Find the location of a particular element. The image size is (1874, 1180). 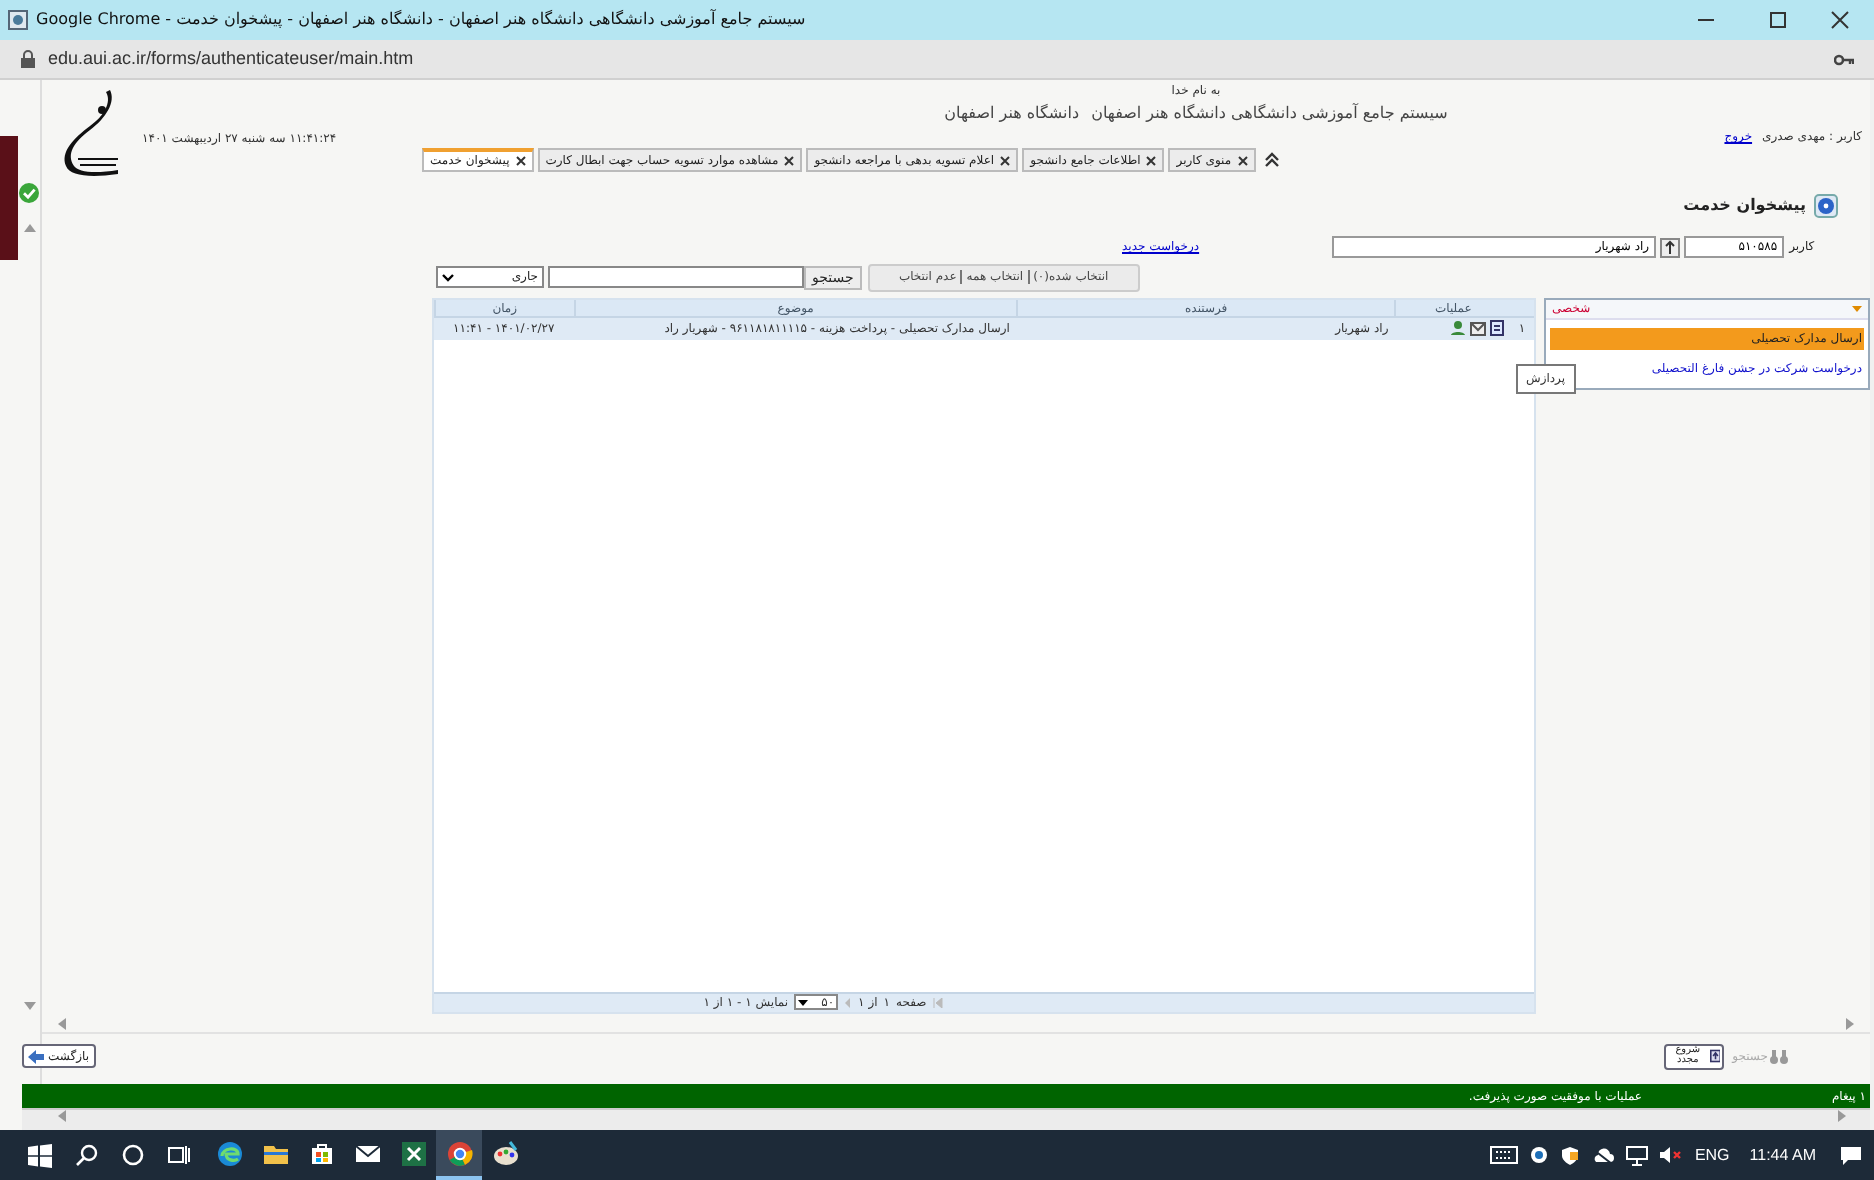

clock-text: 11:44 AM is located at coordinates (1782, 1155).